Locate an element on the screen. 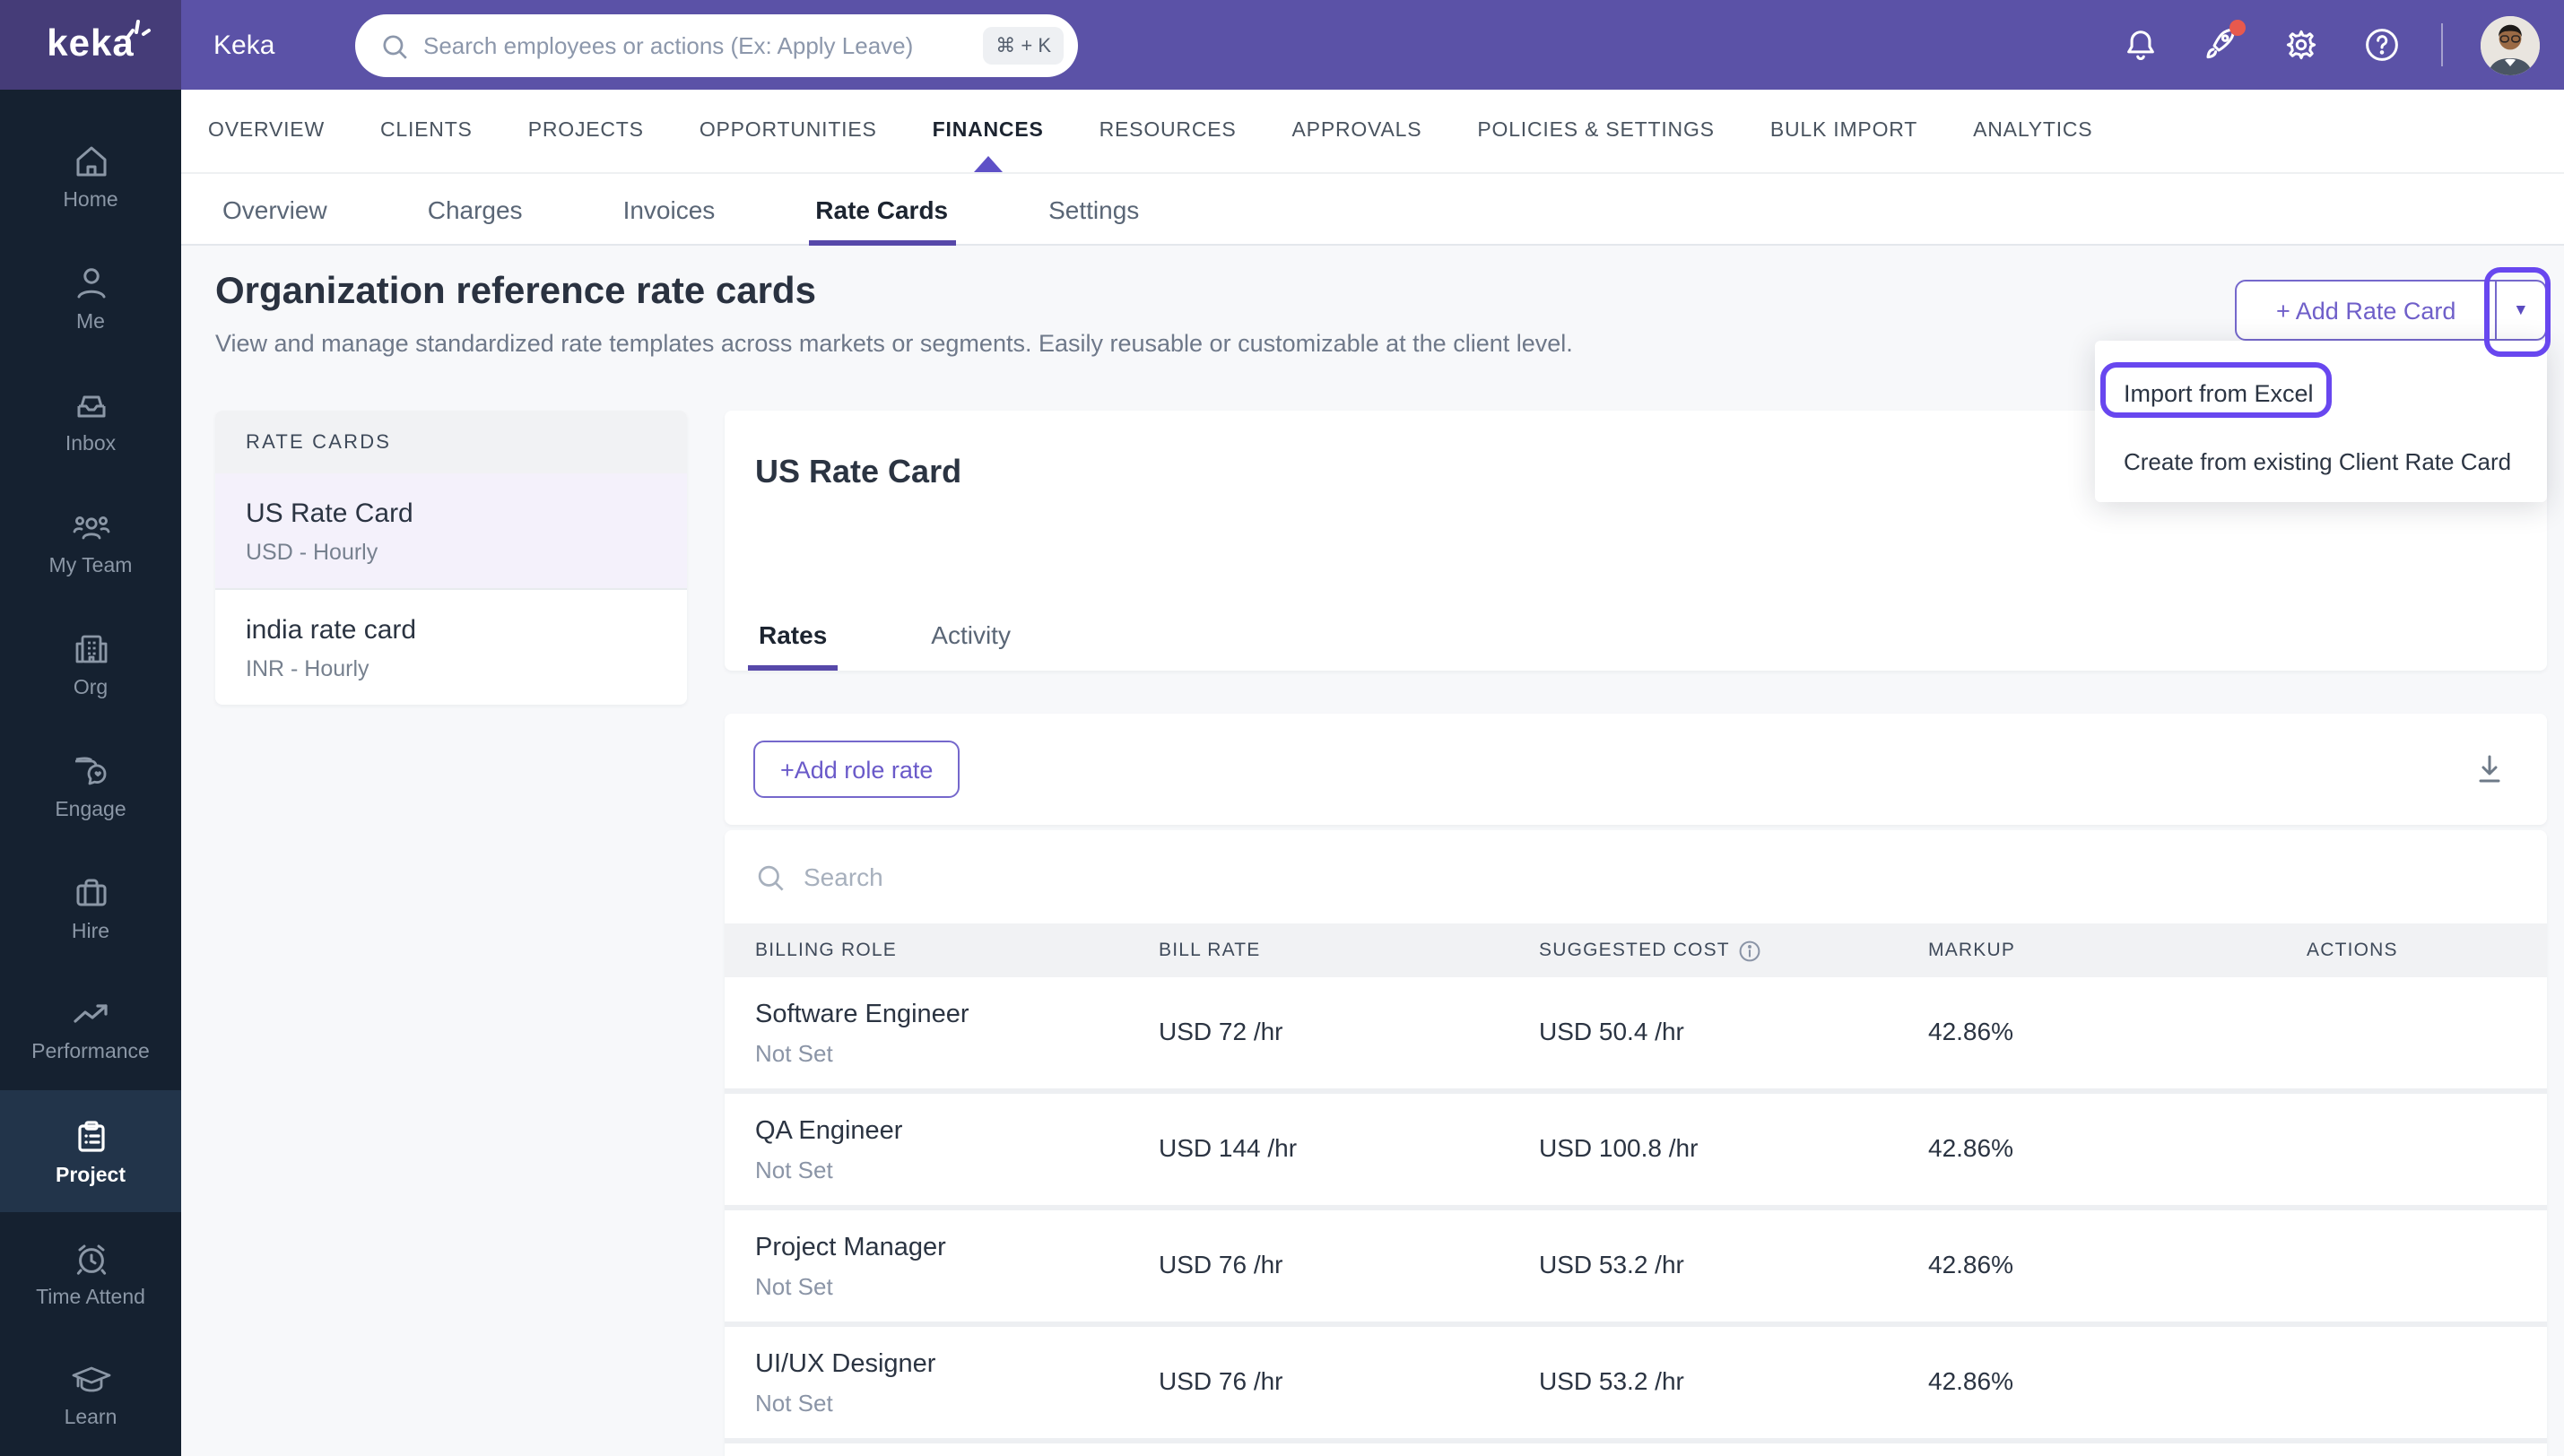 This screenshot has height=1456, width=2564. search-icon is located at coordinates (395, 46).